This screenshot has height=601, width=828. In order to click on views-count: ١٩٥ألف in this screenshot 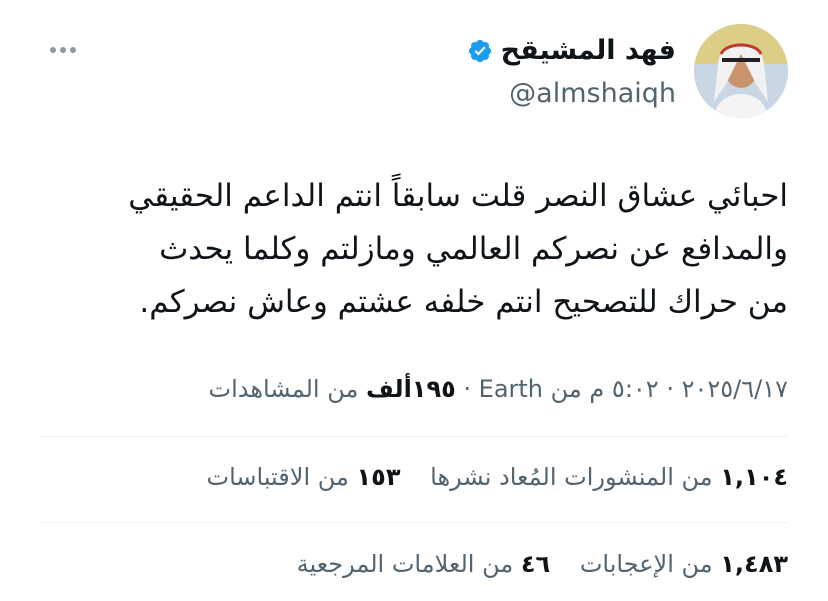, I will do `click(410, 389)`.